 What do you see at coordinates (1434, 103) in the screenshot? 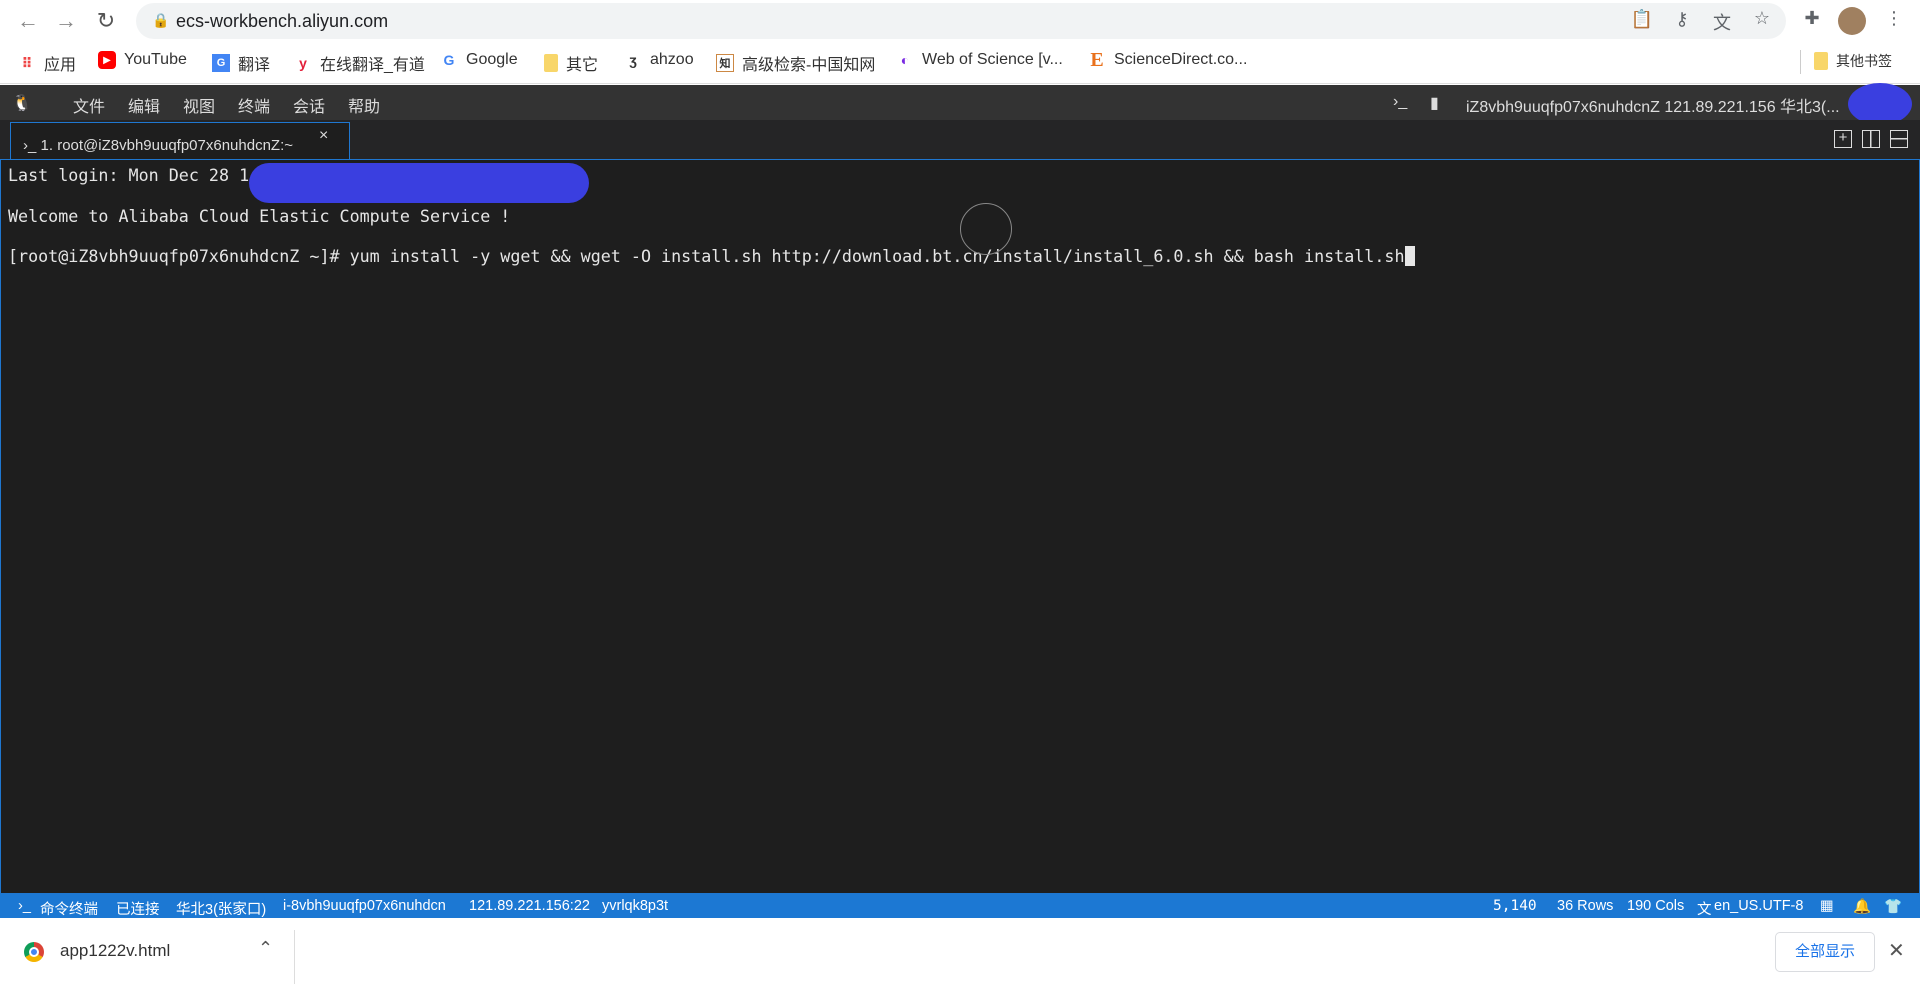
I see `folder-icon: ▮` at bounding box center [1434, 103].